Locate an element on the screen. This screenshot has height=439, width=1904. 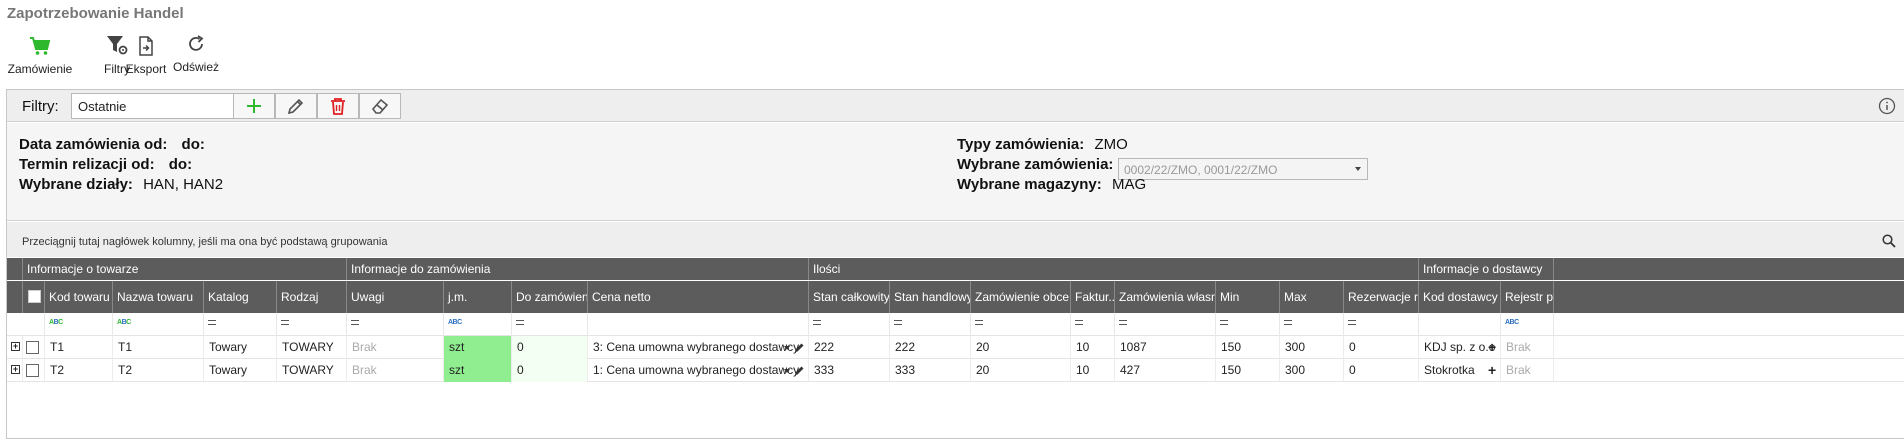
filter-cell-reservations is located at coordinates (1381, 324).